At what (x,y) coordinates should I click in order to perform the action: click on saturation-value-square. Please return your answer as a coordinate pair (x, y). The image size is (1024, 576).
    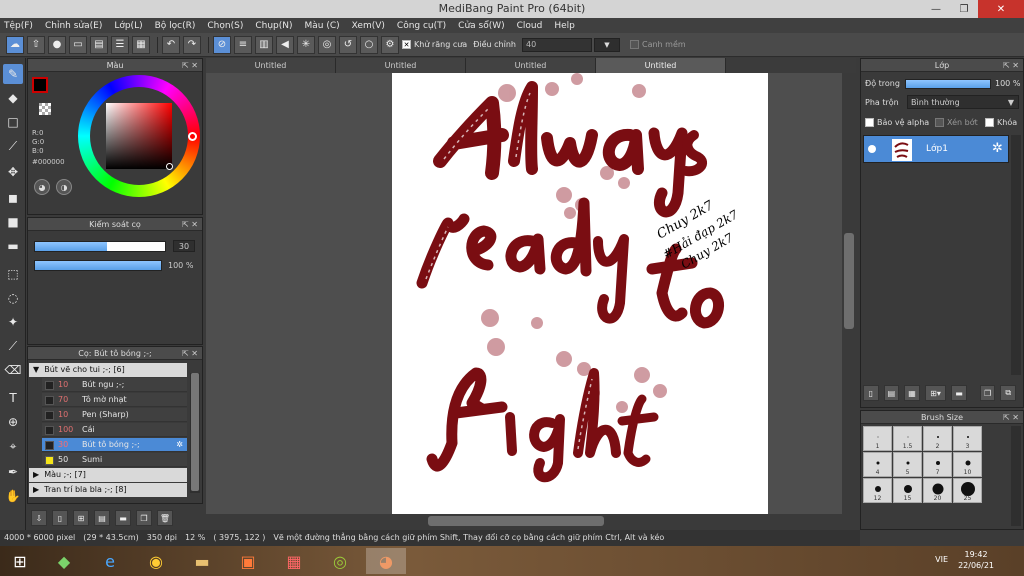
    Looking at the image, I should click on (139, 136).